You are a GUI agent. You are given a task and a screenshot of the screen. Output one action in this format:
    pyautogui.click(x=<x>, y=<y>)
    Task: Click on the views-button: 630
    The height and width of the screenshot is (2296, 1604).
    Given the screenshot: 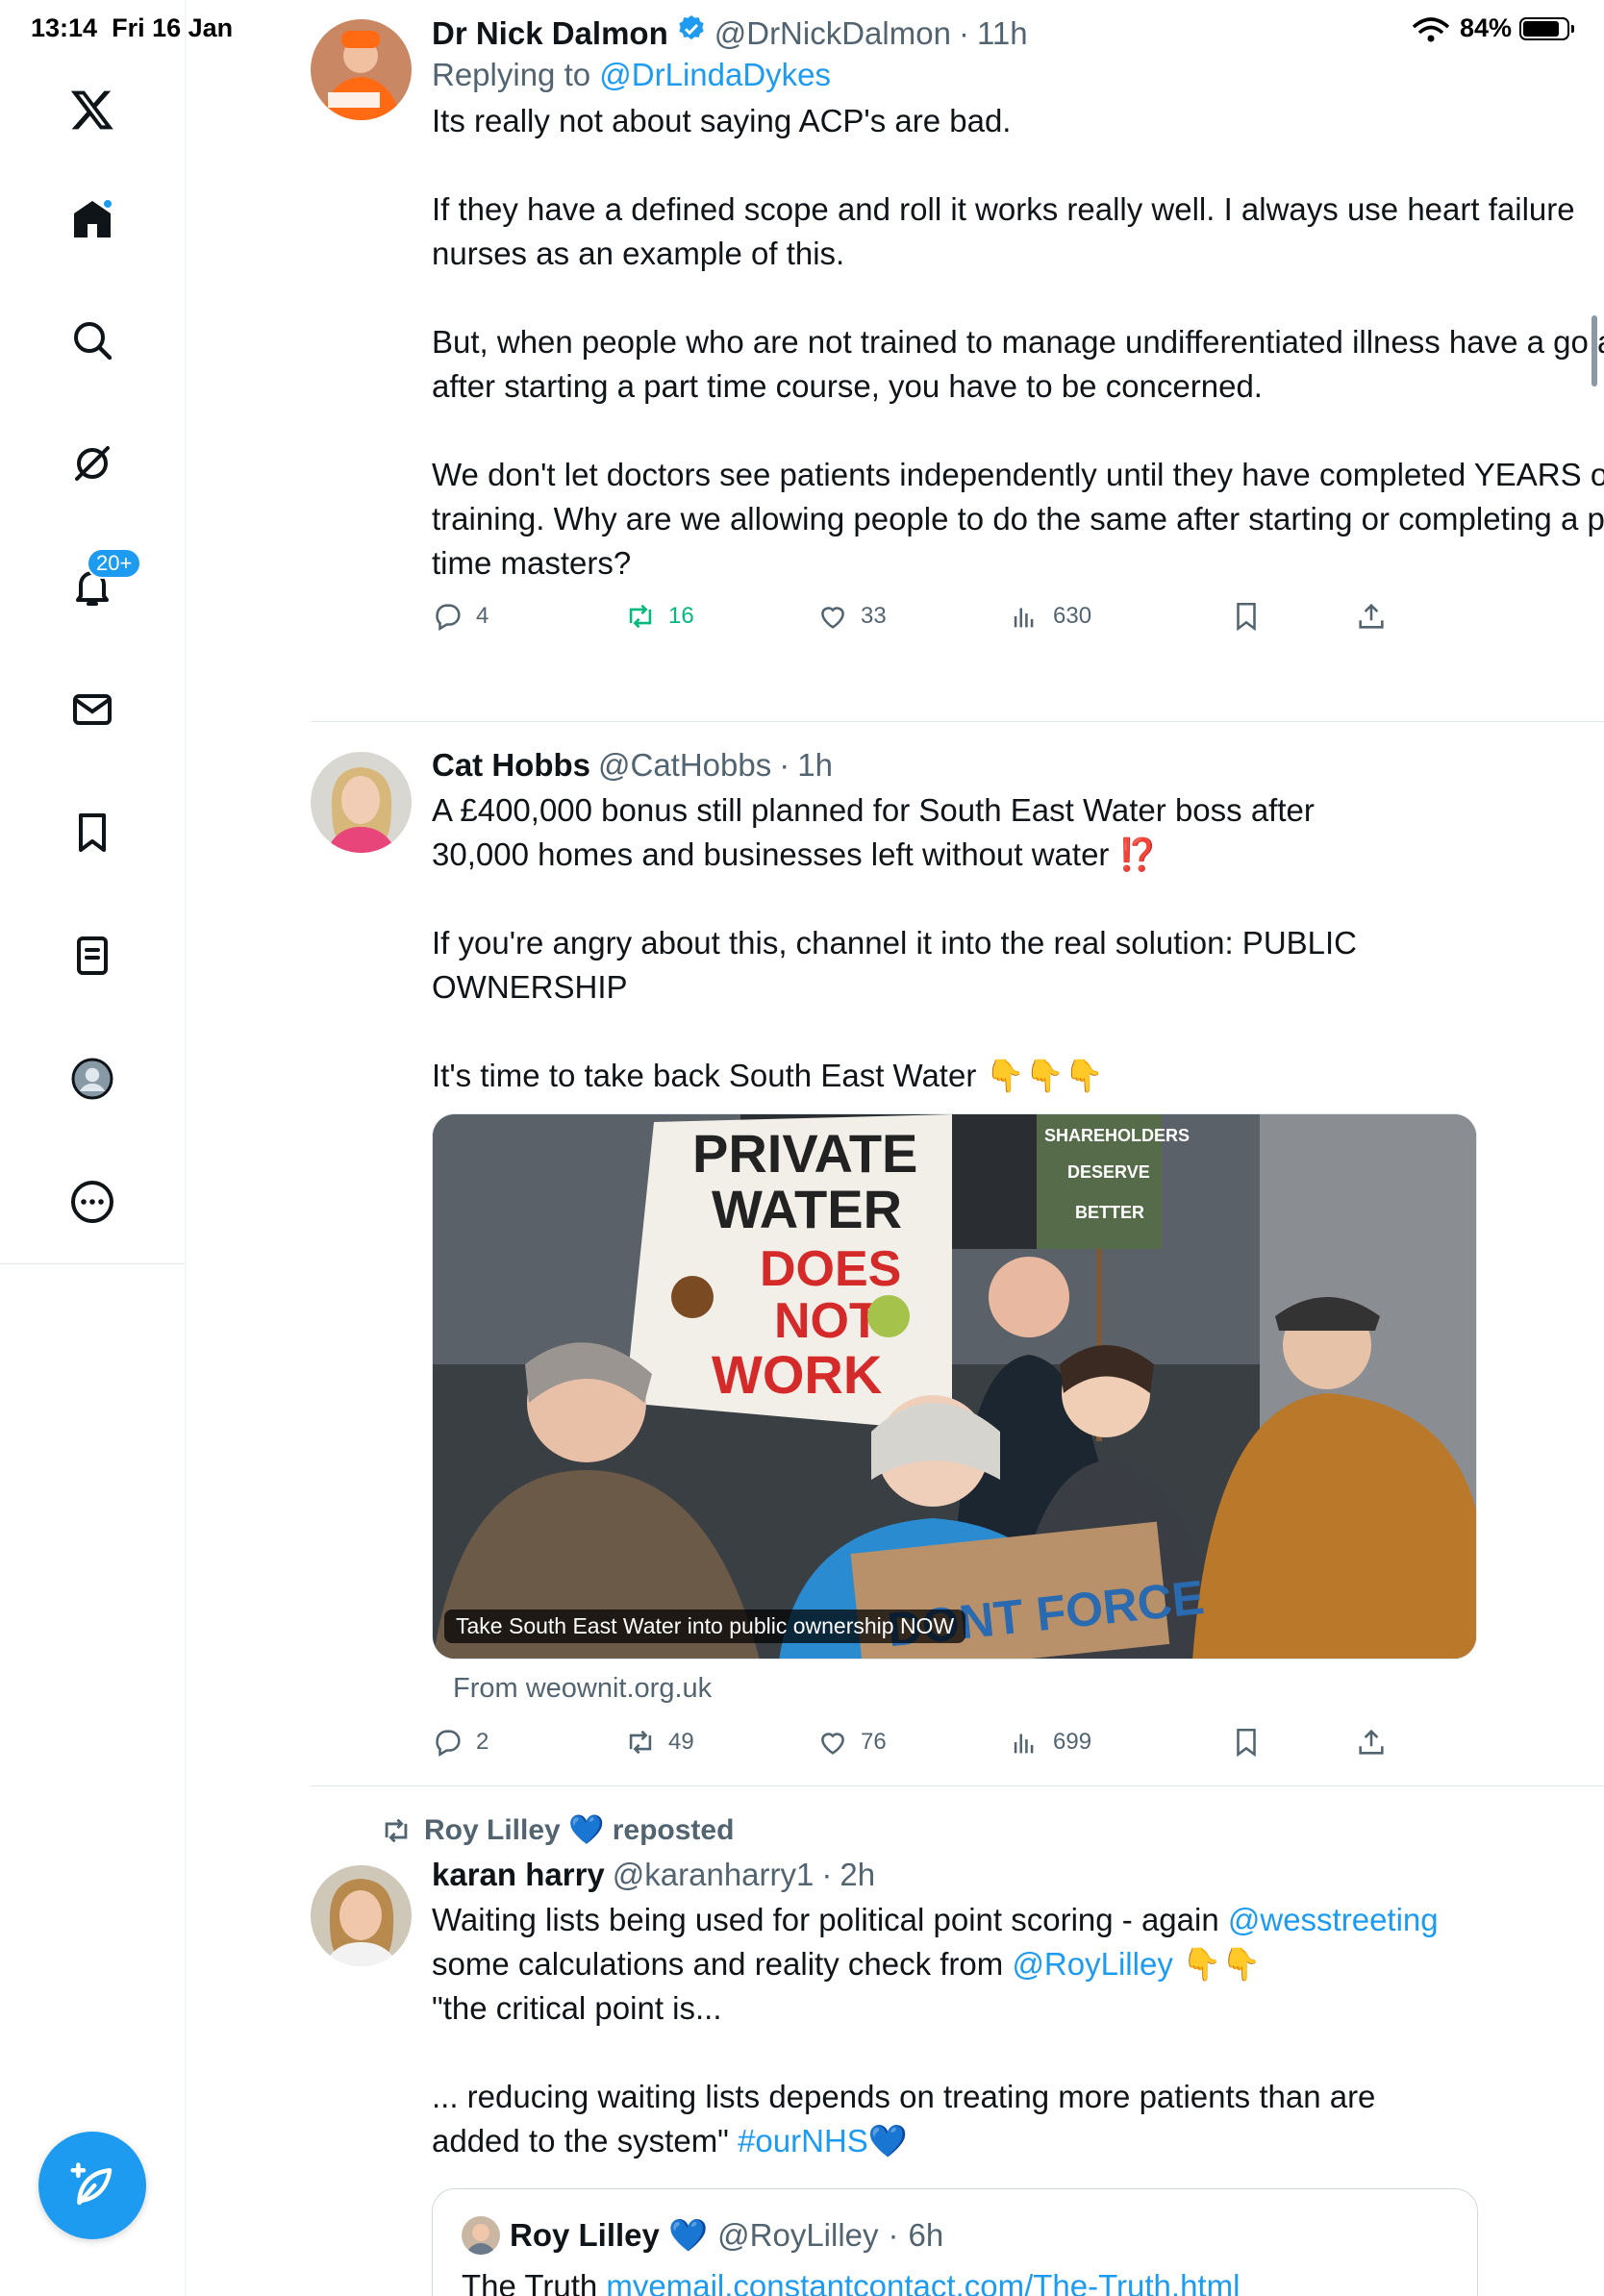 What is the action you would take?
    pyautogui.click(x=1105, y=616)
    